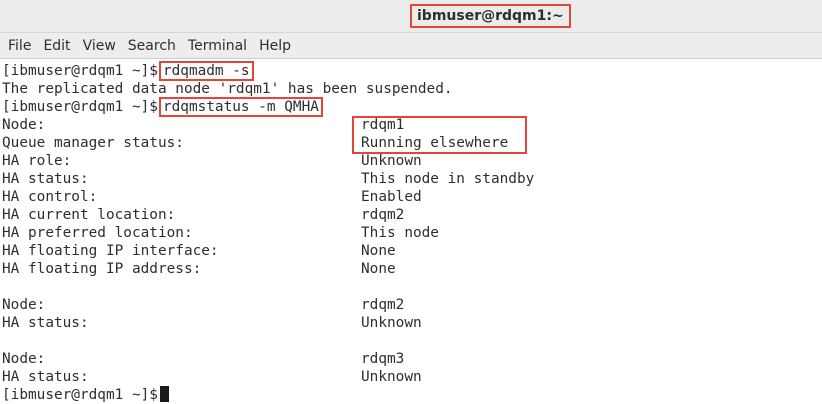 Image resolution: width=822 pixels, height=404 pixels. What do you see at coordinates (93, 143) in the screenshot?
I see `status-label: Queue manager status:` at bounding box center [93, 143].